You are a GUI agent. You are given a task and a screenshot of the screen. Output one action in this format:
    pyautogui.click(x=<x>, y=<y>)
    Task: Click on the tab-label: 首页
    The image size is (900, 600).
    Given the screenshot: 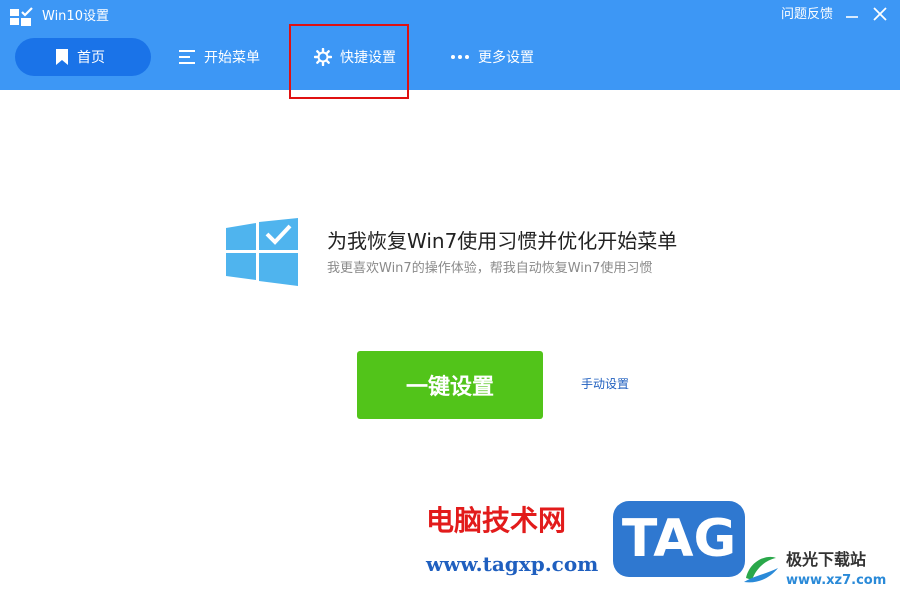 What is the action you would take?
    pyautogui.click(x=91, y=58)
    